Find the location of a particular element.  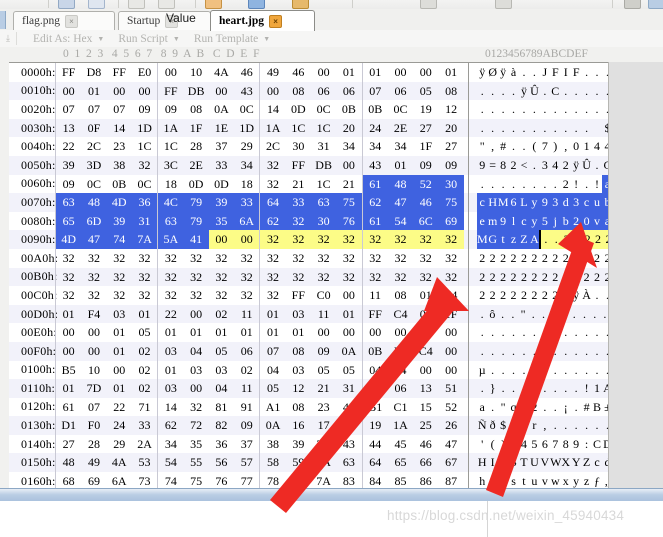

ascii-char: ƒ is located at coordinates (597, 480).